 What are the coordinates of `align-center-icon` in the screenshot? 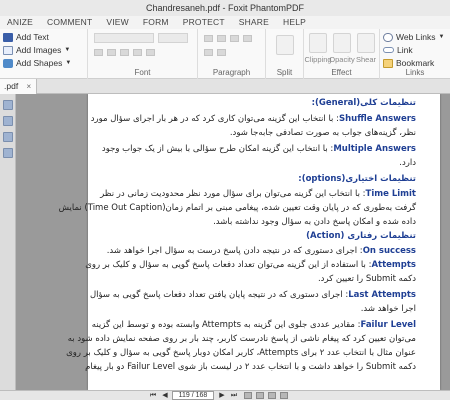 It's located at (221, 38).